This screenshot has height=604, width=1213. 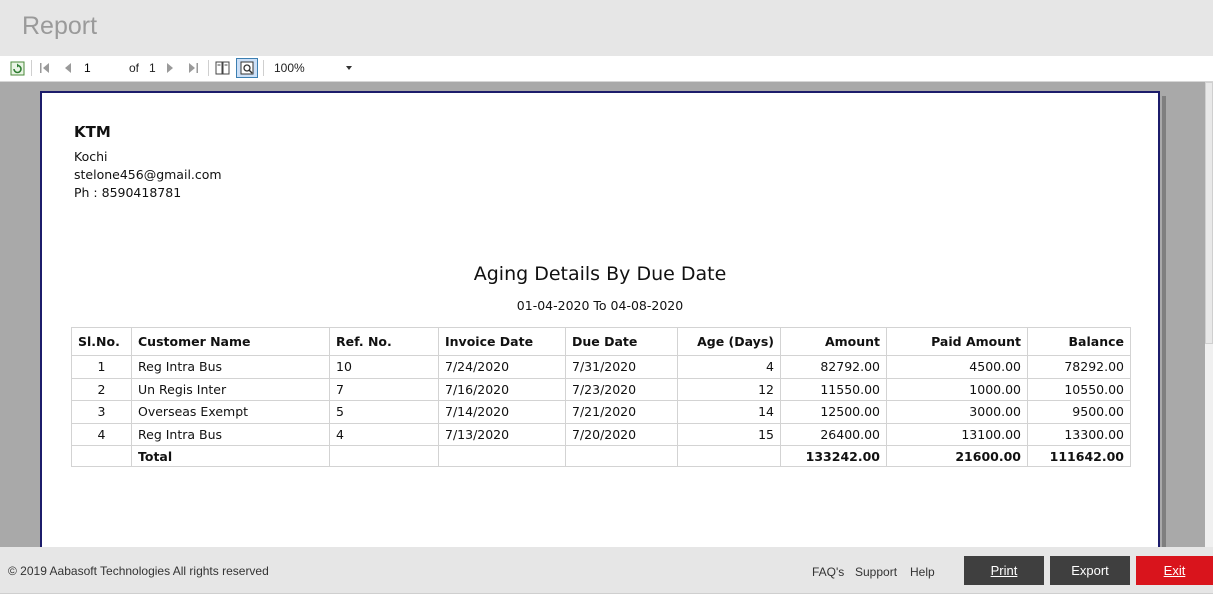 What do you see at coordinates (1079, 389) in the screenshot?
I see `cell-balance: 10550.00` at bounding box center [1079, 389].